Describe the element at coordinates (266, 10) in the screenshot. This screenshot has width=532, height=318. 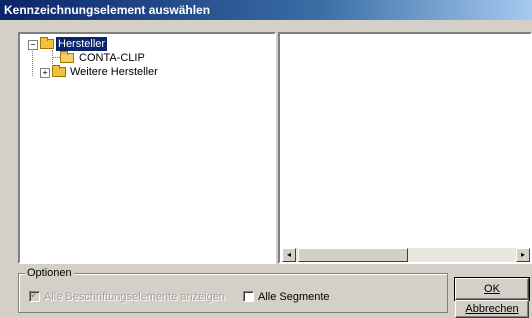
I see `window-title: Kennzeichnungselement auswählen` at that location.